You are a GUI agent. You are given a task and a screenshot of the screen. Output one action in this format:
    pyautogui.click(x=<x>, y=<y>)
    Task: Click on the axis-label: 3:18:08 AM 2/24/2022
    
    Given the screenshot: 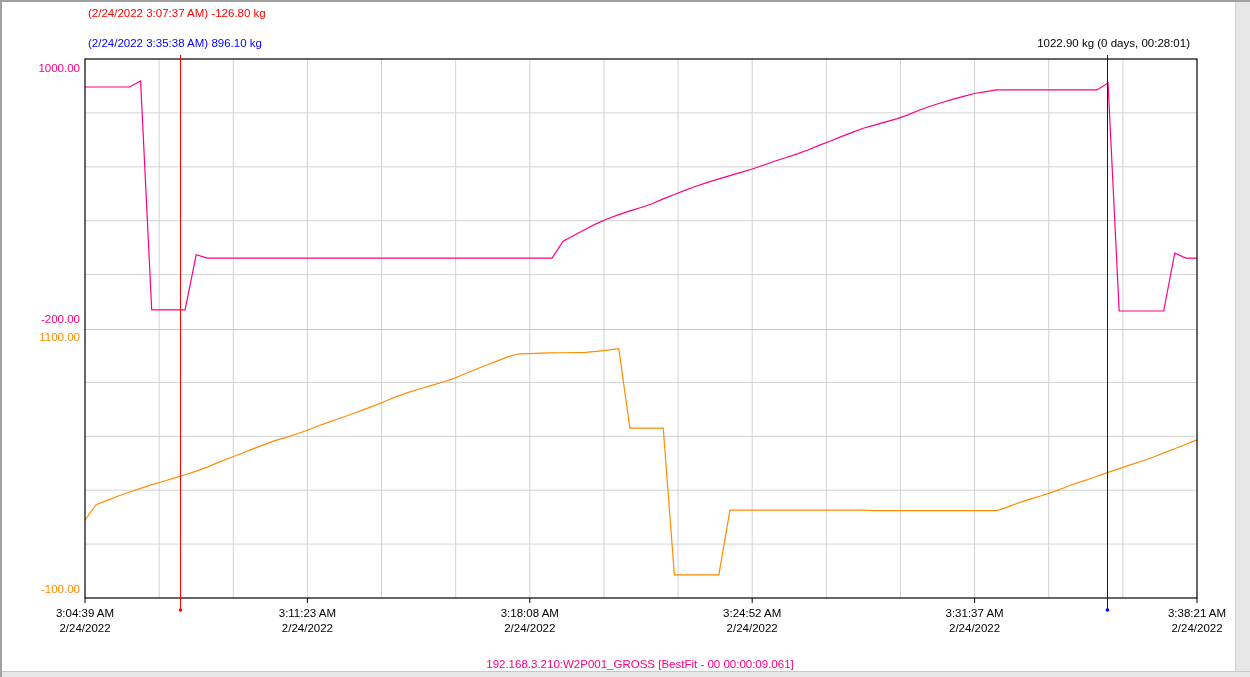 What is the action you would take?
    pyautogui.click(x=529, y=620)
    